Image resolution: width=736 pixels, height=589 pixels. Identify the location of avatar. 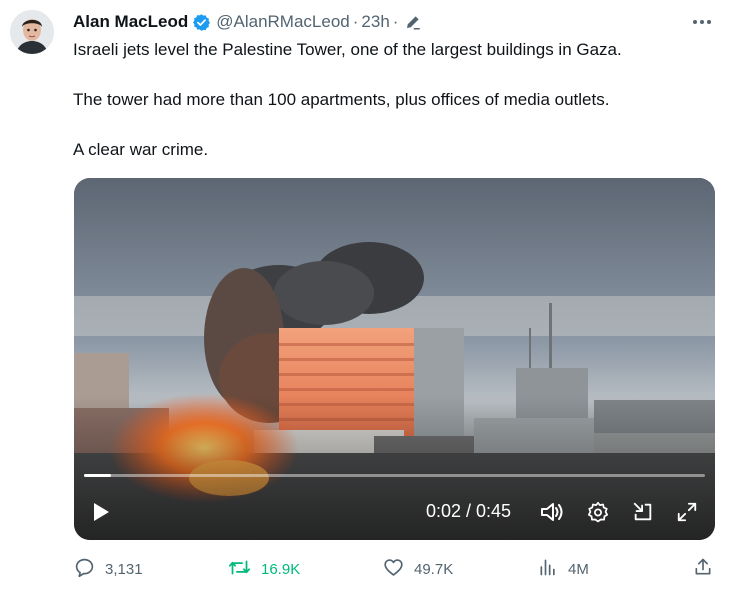
(32, 32).